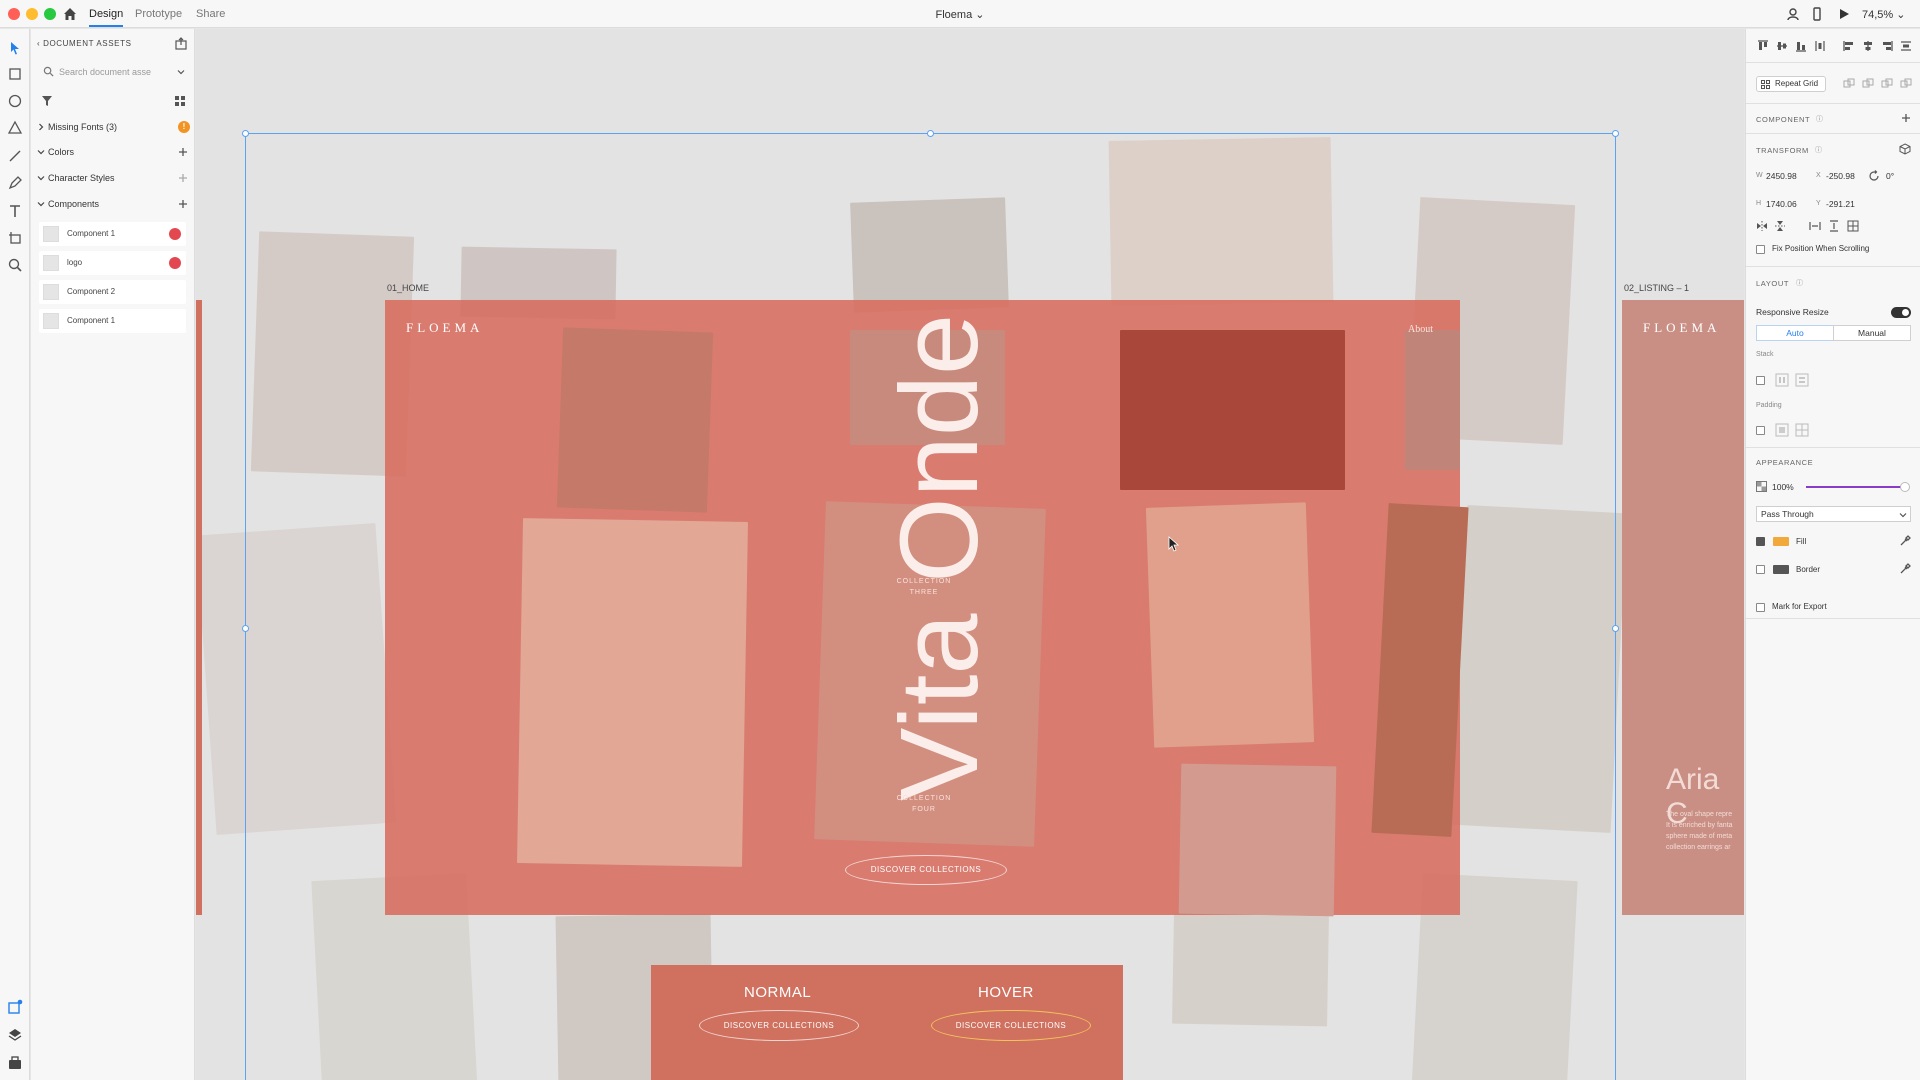  What do you see at coordinates (1833, 514) in the screenshot?
I see `blend-mode-select: Pass Through` at bounding box center [1833, 514].